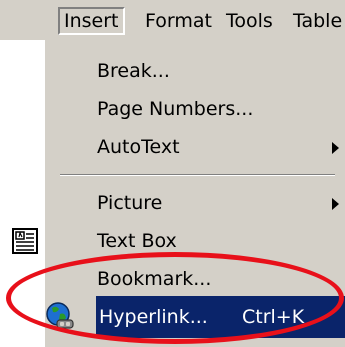 The image size is (345, 347). Describe the element at coordinates (60, 315) in the screenshot. I see `hyperlink-globe-icon` at that location.